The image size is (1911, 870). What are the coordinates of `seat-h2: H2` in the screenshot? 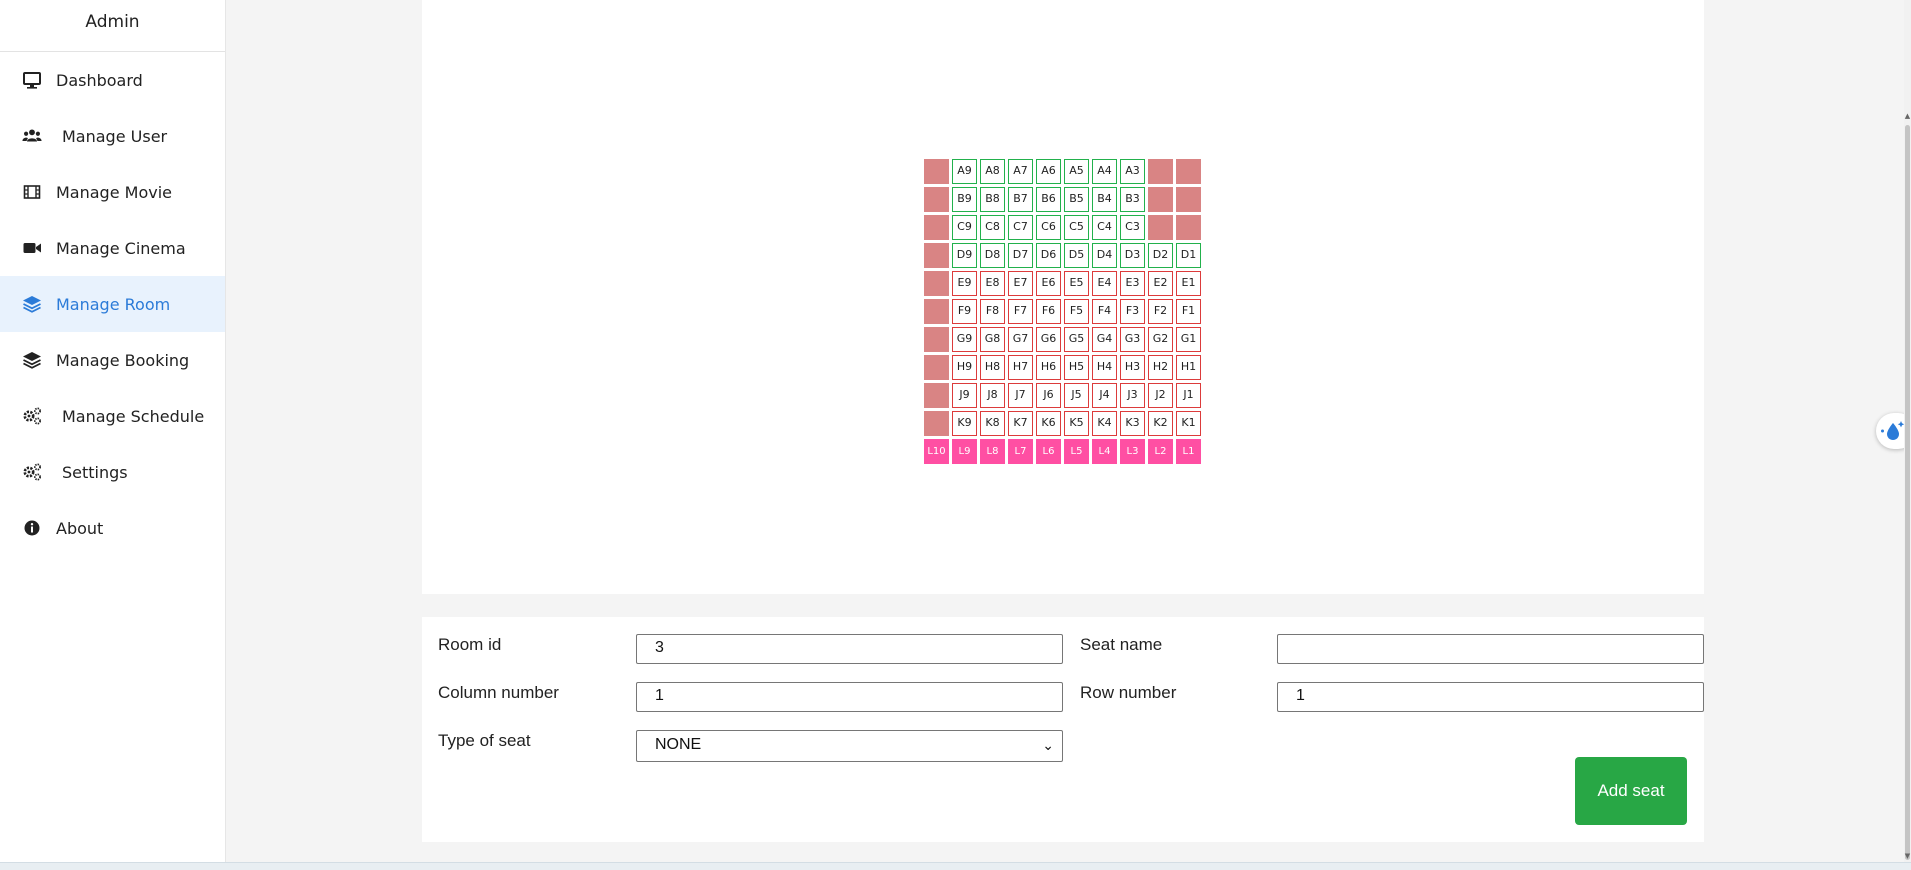 It's located at (1160, 367).